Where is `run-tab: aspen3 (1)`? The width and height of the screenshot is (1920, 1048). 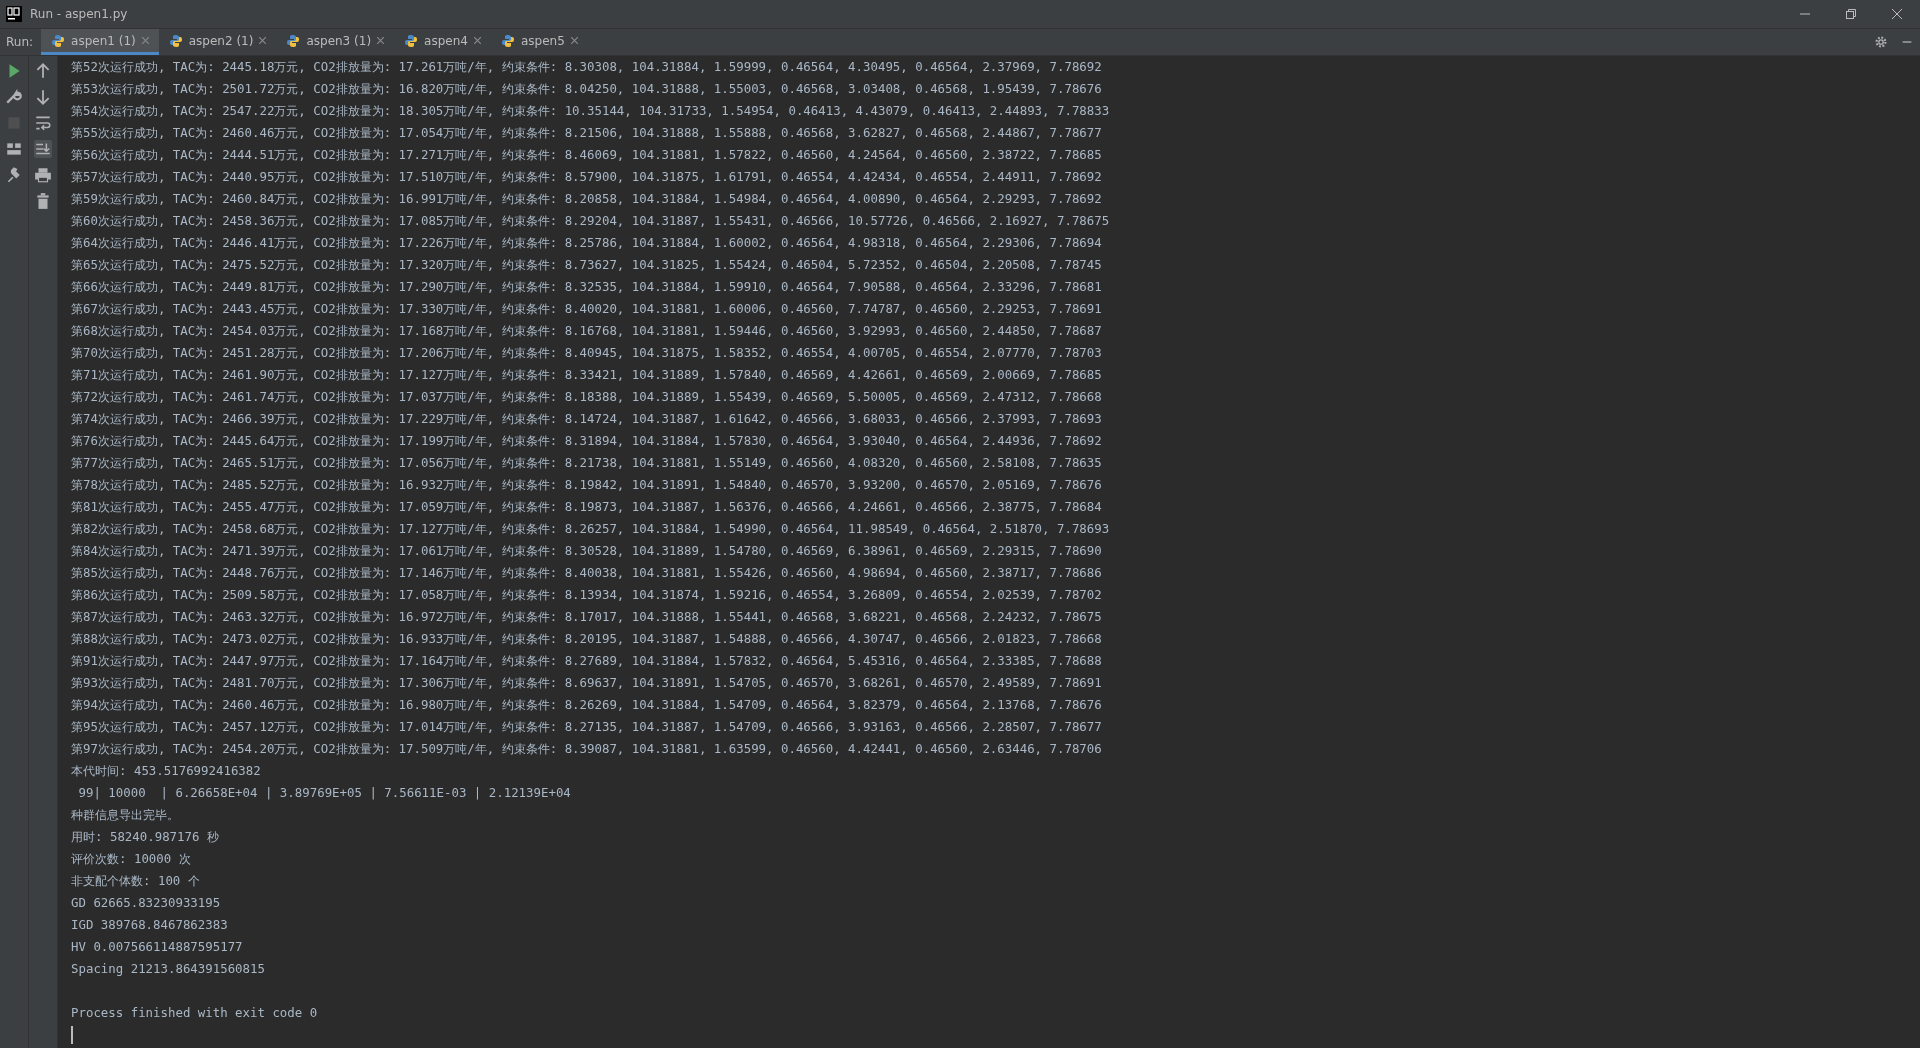 run-tab: aspen3 (1) is located at coordinates (335, 42).